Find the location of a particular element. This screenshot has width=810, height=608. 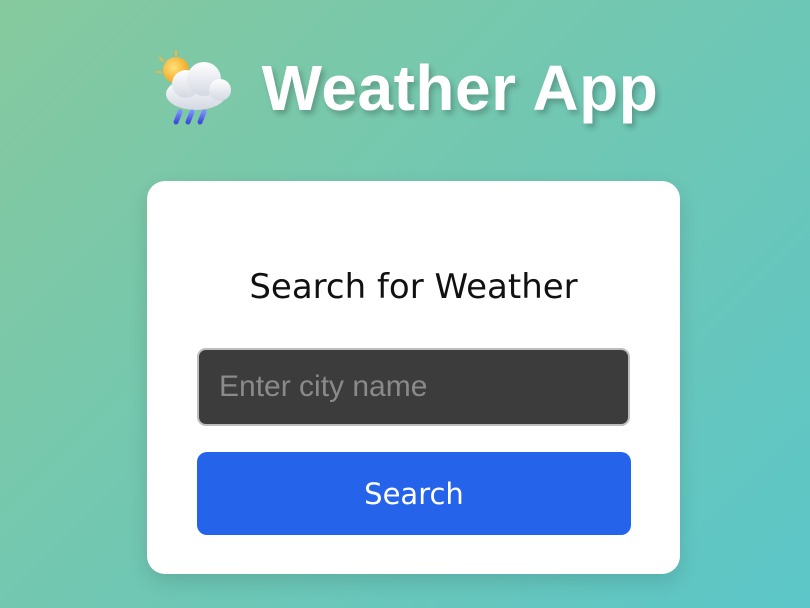

sun-behind-rain-cloud-icon is located at coordinates (194, 88).